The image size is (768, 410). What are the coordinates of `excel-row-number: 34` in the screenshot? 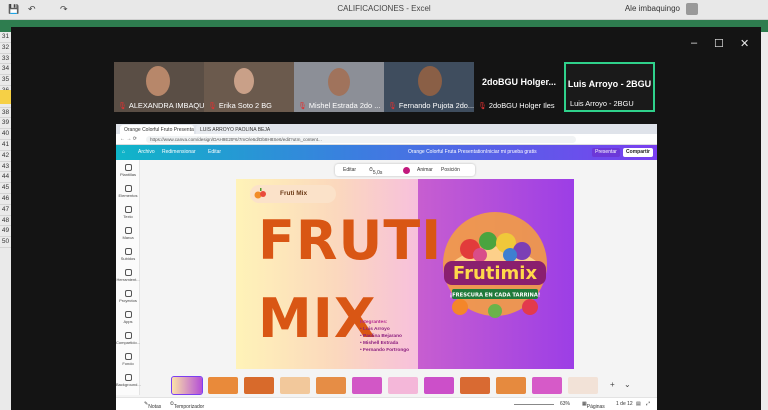 It's located at (5, 70).